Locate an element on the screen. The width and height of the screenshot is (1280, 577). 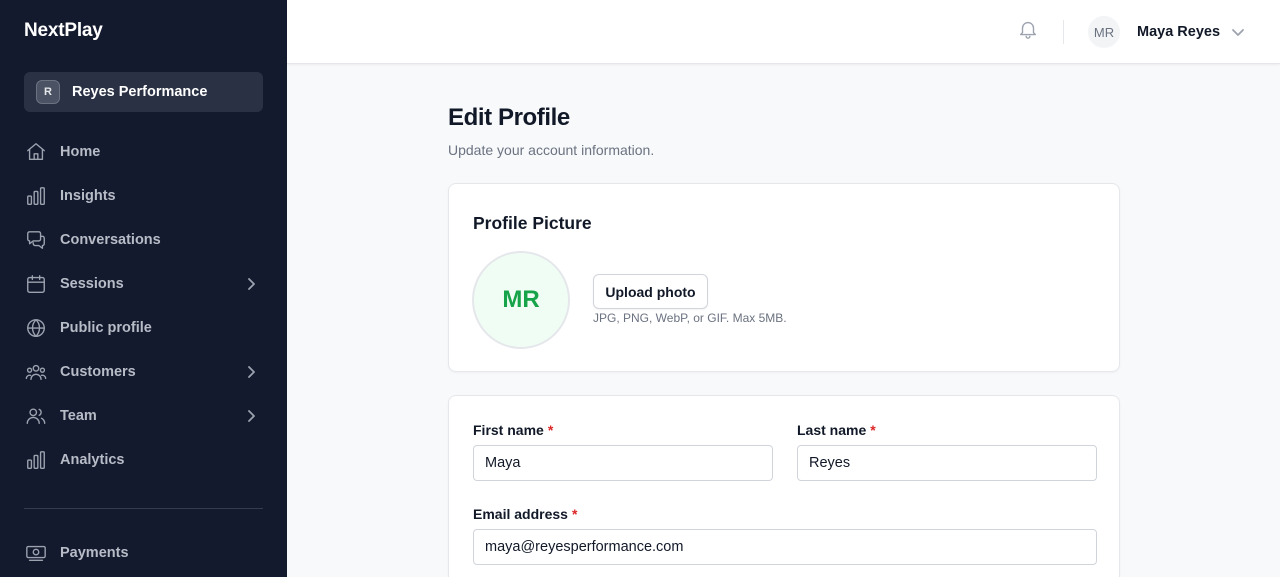
last-name-field is located at coordinates (947, 463).